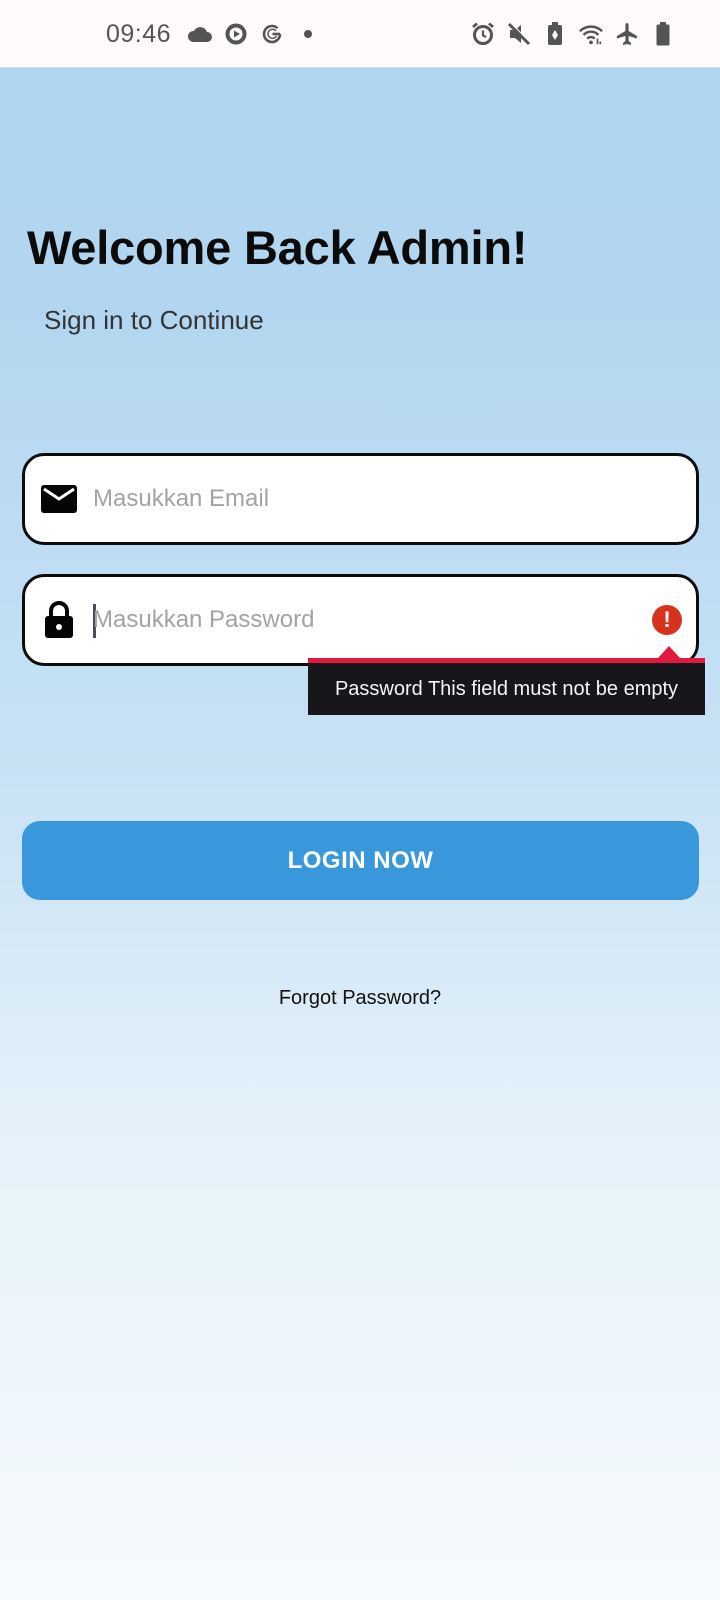  Describe the element at coordinates (360, 860) in the screenshot. I see `login-button: LOGIN NOW` at that location.